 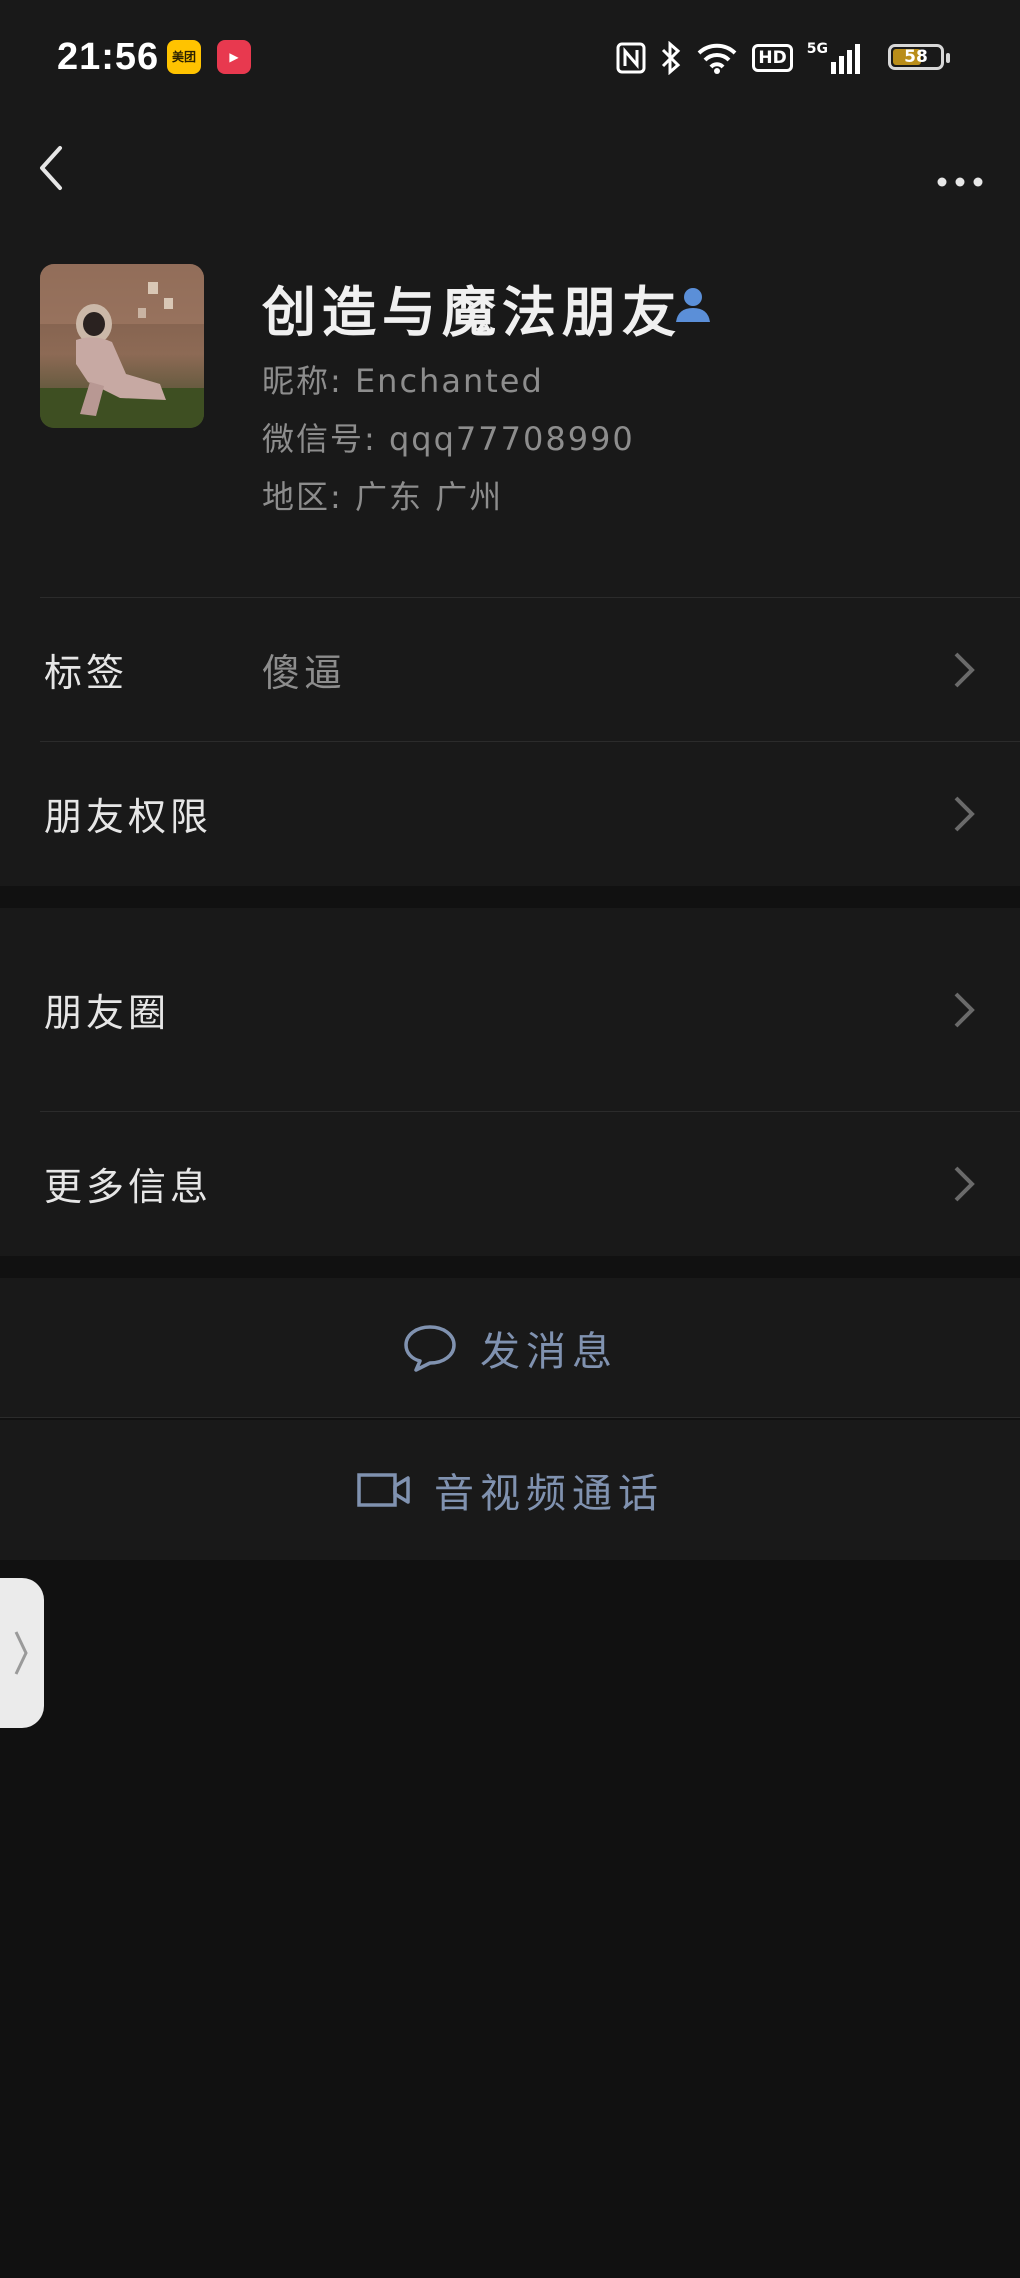 I want to click on video-call-label: 音视频通话, so click(x=549, y=1494).